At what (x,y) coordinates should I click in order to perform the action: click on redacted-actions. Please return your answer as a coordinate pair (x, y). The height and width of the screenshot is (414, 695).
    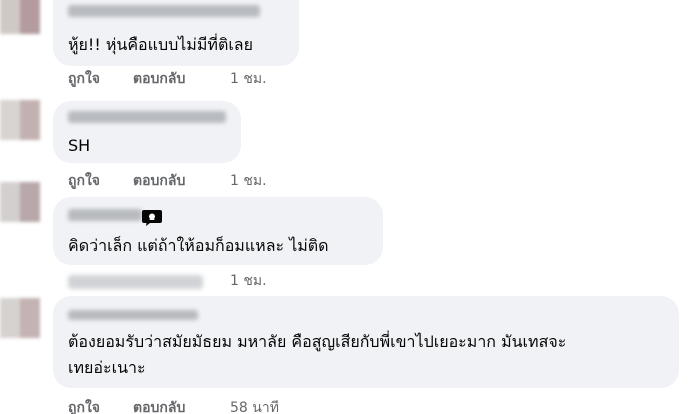
    Looking at the image, I should click on (135, 282).